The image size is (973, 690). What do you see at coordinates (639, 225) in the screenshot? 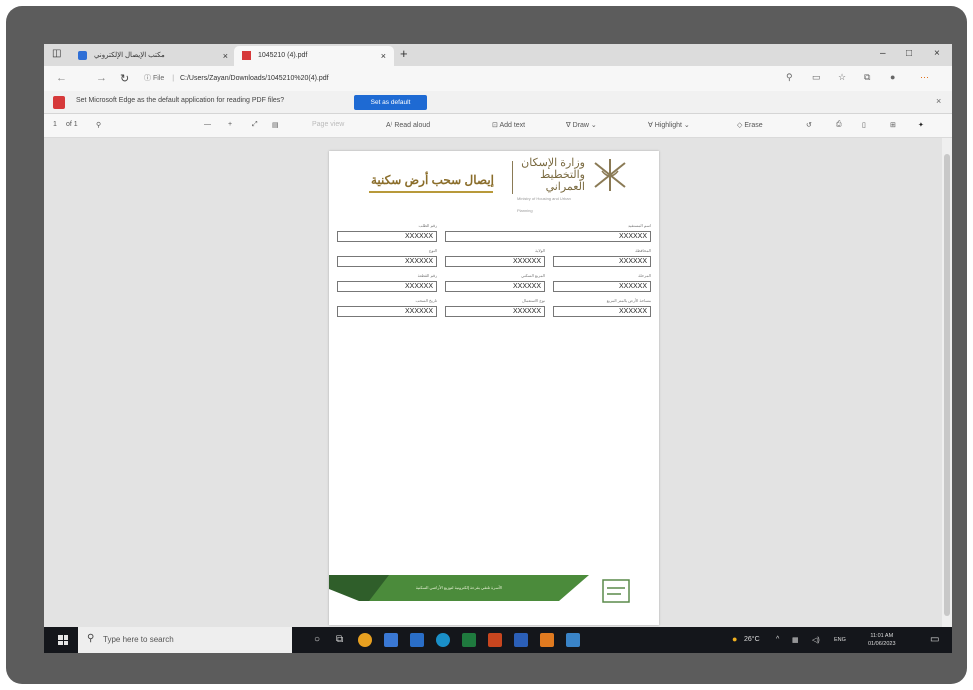
I see `field-label: اسم المستفيد` at bounding box center [639, 225].